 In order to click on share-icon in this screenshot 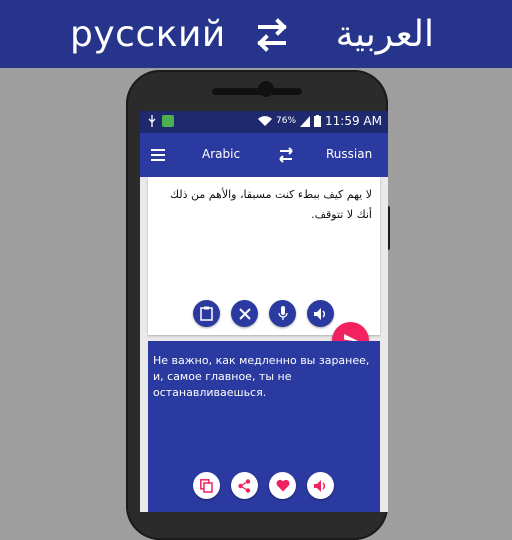, I will do `click(244, 485)`.